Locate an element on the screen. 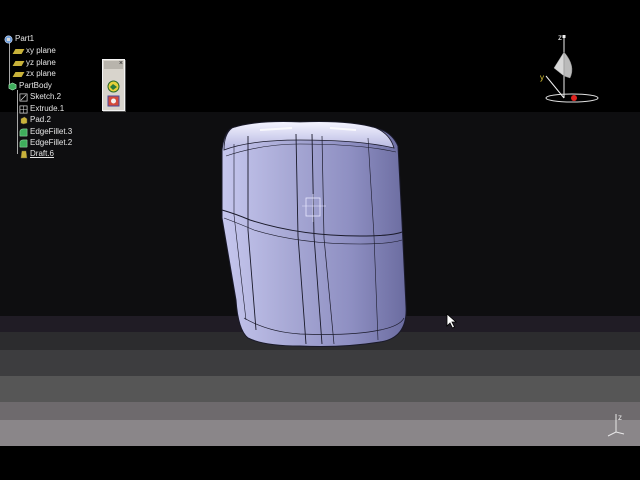 Image resolution: width=640 pixels, height=480 pixels. tree-item-label: Pad.2 is located at coordinates (40, 119).